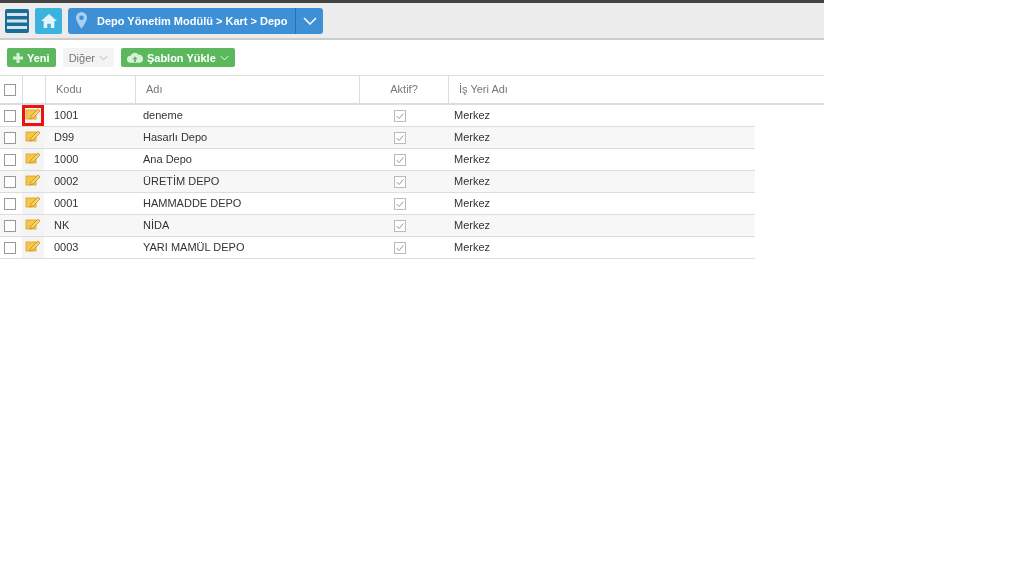 The width and height of the screenshot is (1024, 576). Describe the element at coordinates (88, 57) in the screenshot. I see `other-dropdown: Diğer` at that location.